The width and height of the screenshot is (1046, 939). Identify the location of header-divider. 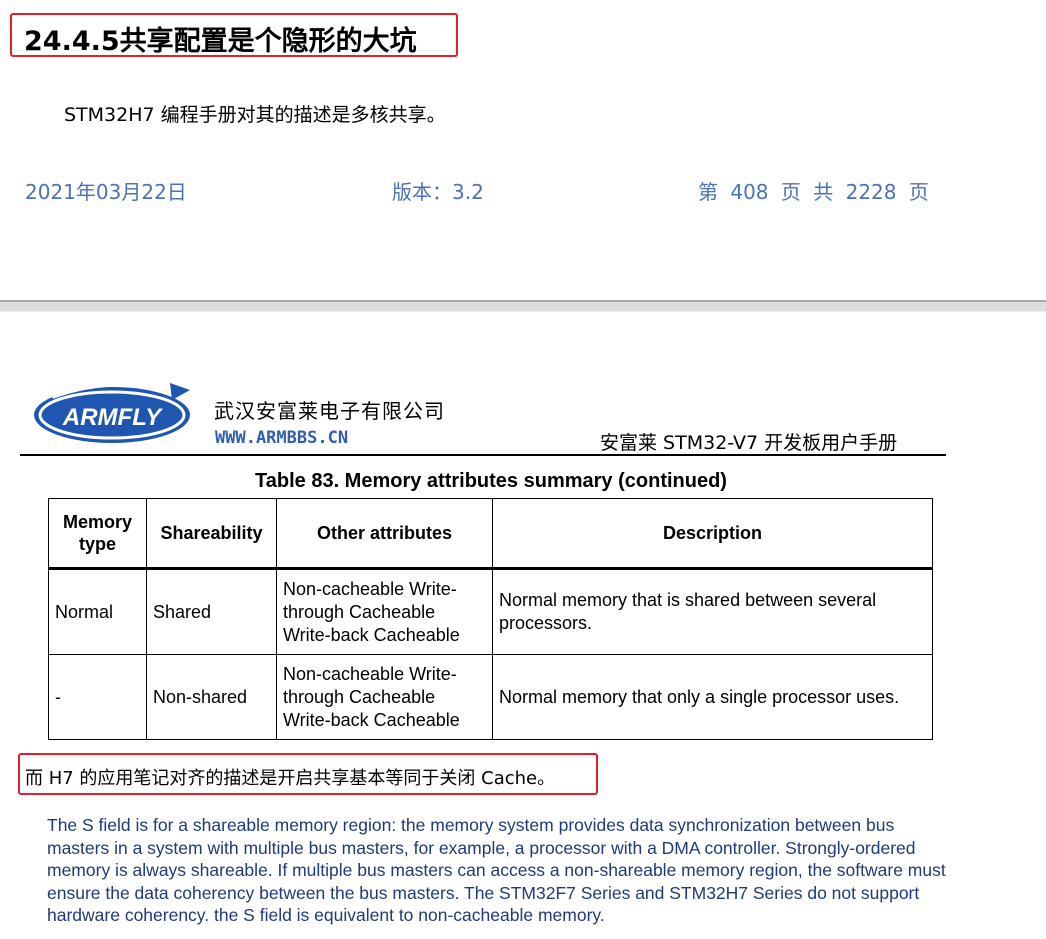
(483, 455).